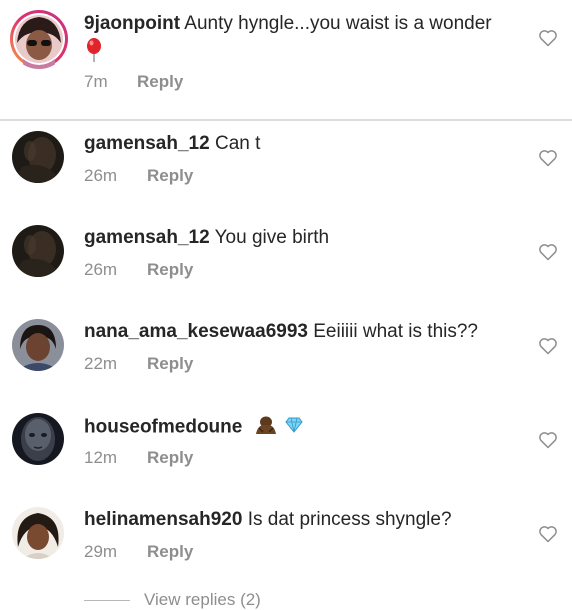 The image size is (572, 610). I want to click on comment-text-line: houseofmedoune, so click(193, 427).